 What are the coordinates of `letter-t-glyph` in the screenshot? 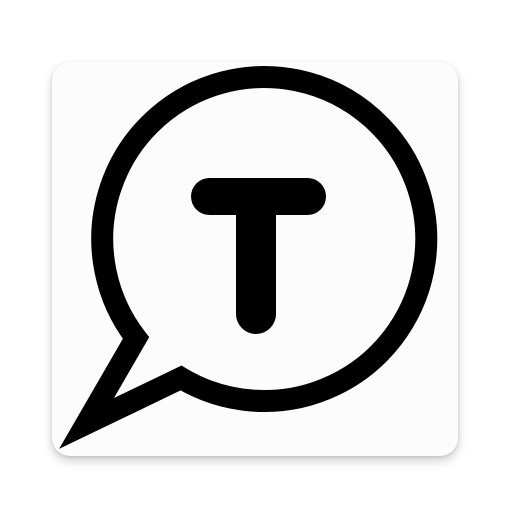 It's located at (258, 256).